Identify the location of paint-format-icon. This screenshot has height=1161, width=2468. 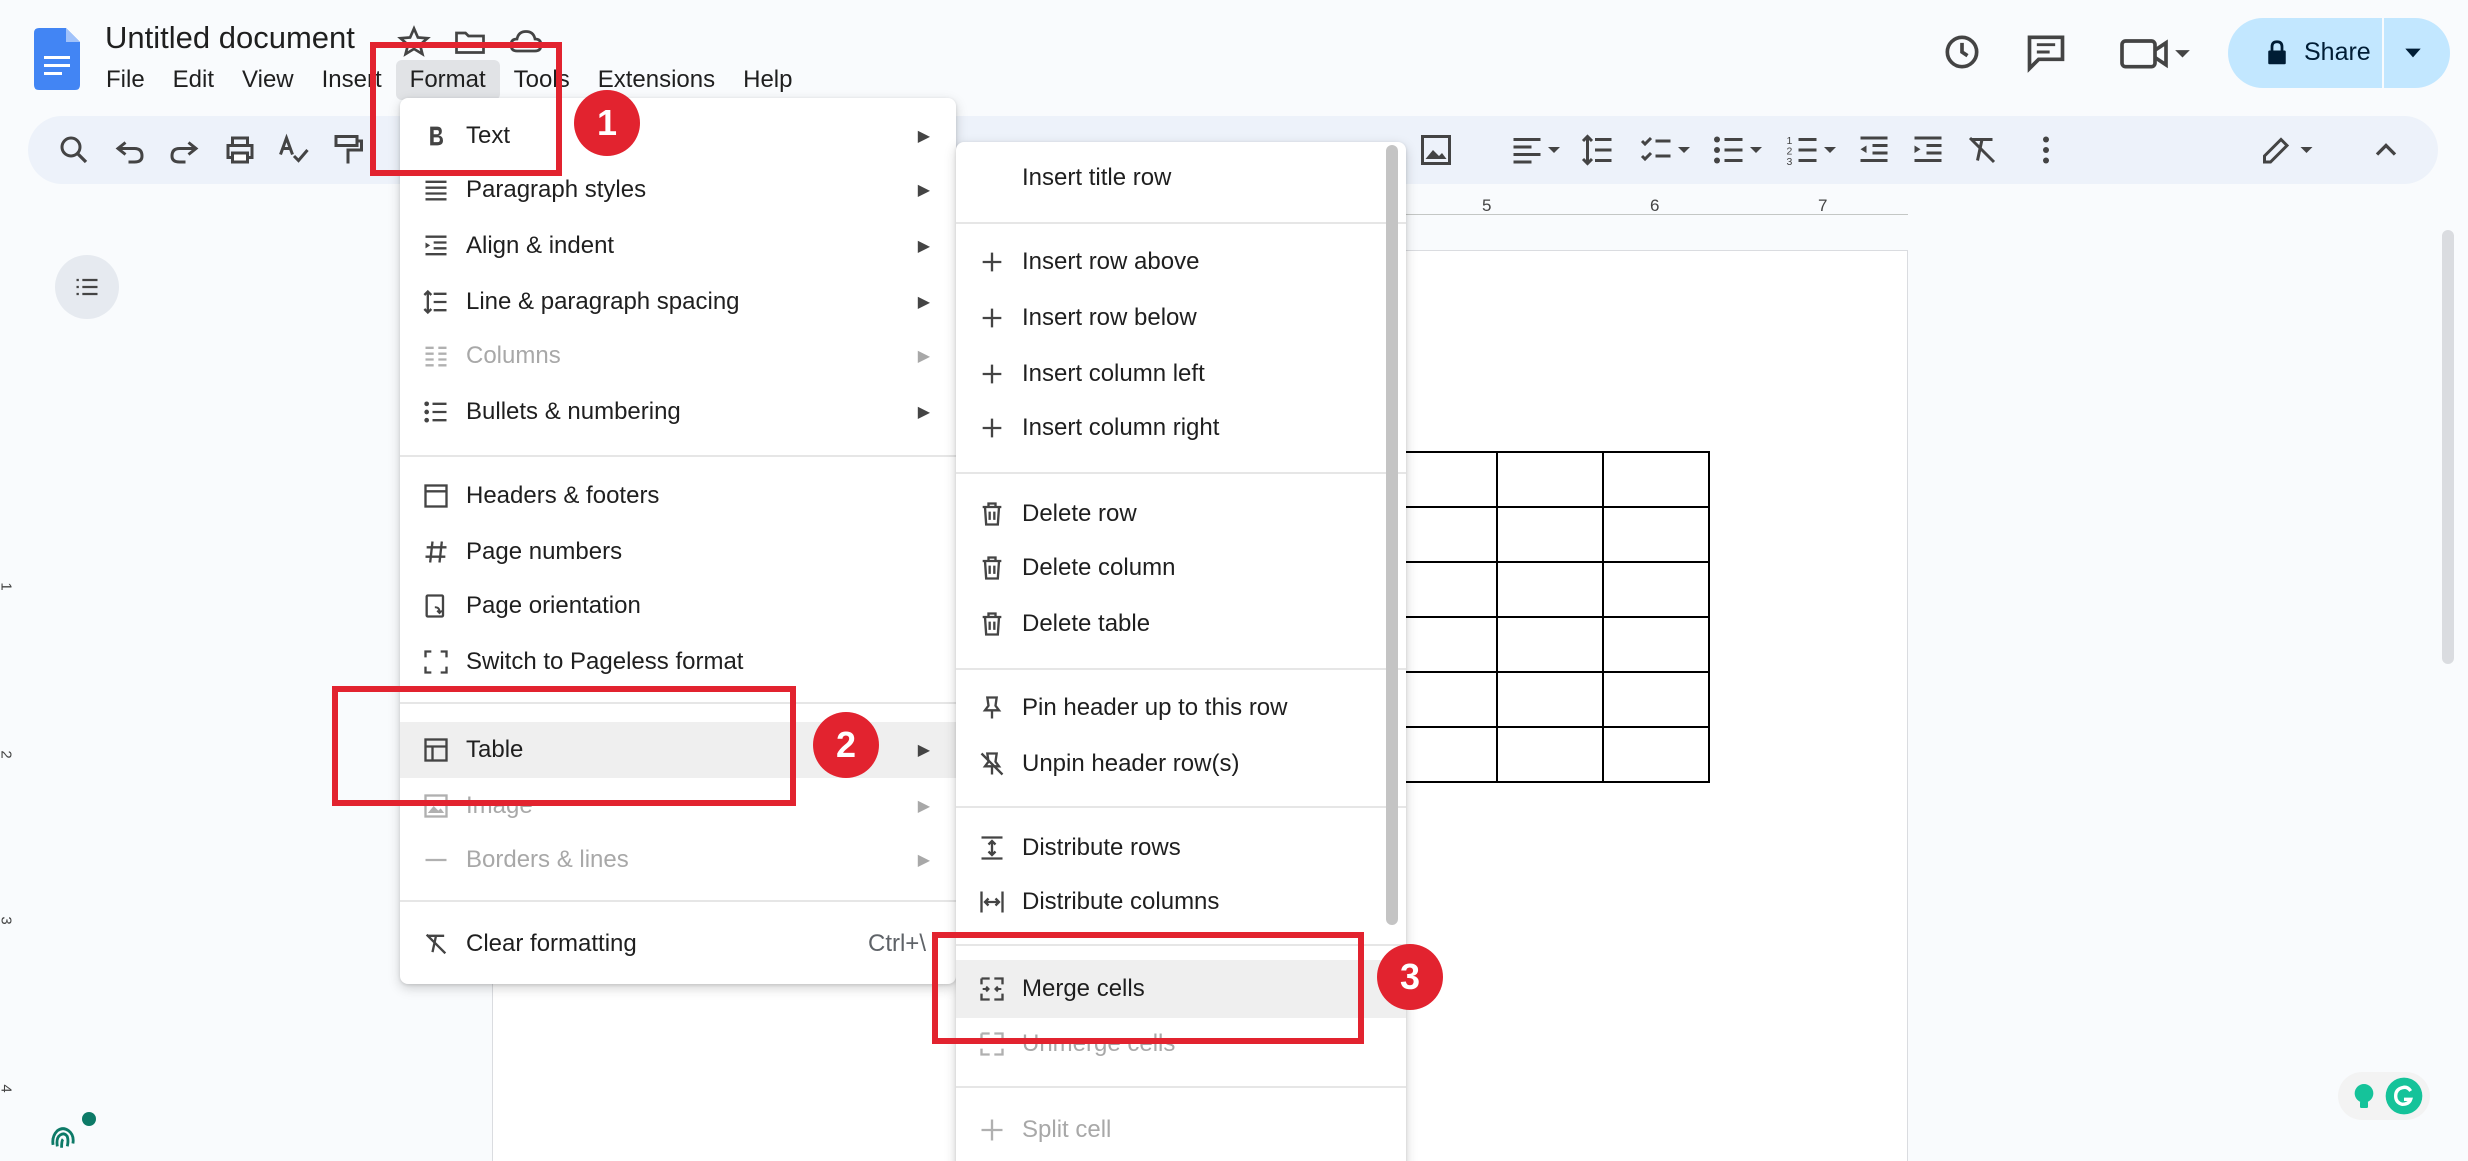
(348, 150).